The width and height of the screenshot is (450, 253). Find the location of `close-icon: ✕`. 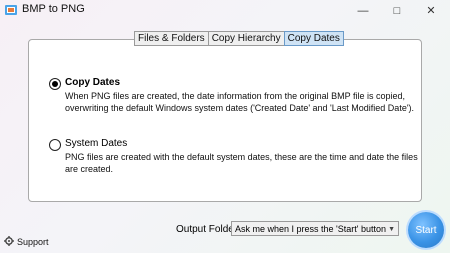

close-icon: ✕ is located at coordinates (431, 10).